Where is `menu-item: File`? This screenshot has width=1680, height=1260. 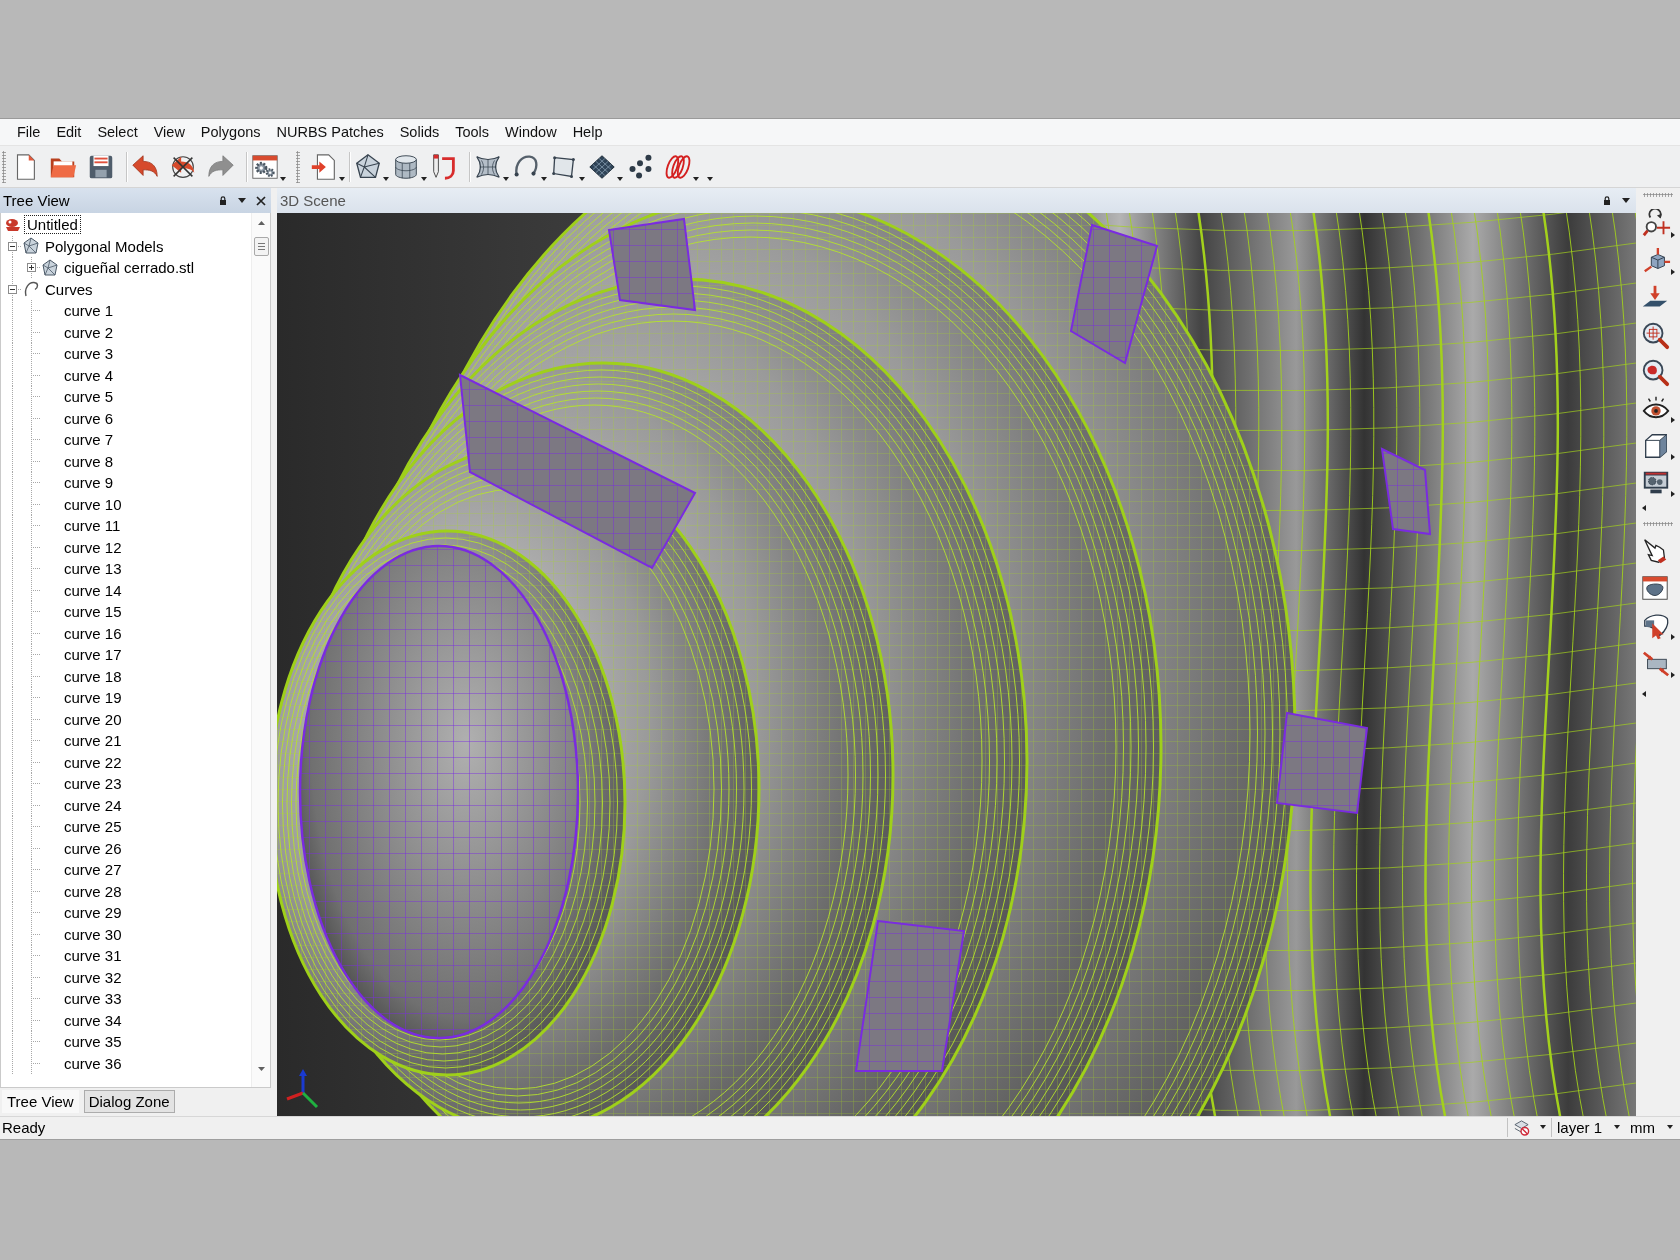 menu-item: File is located at coordinates (29, 132).